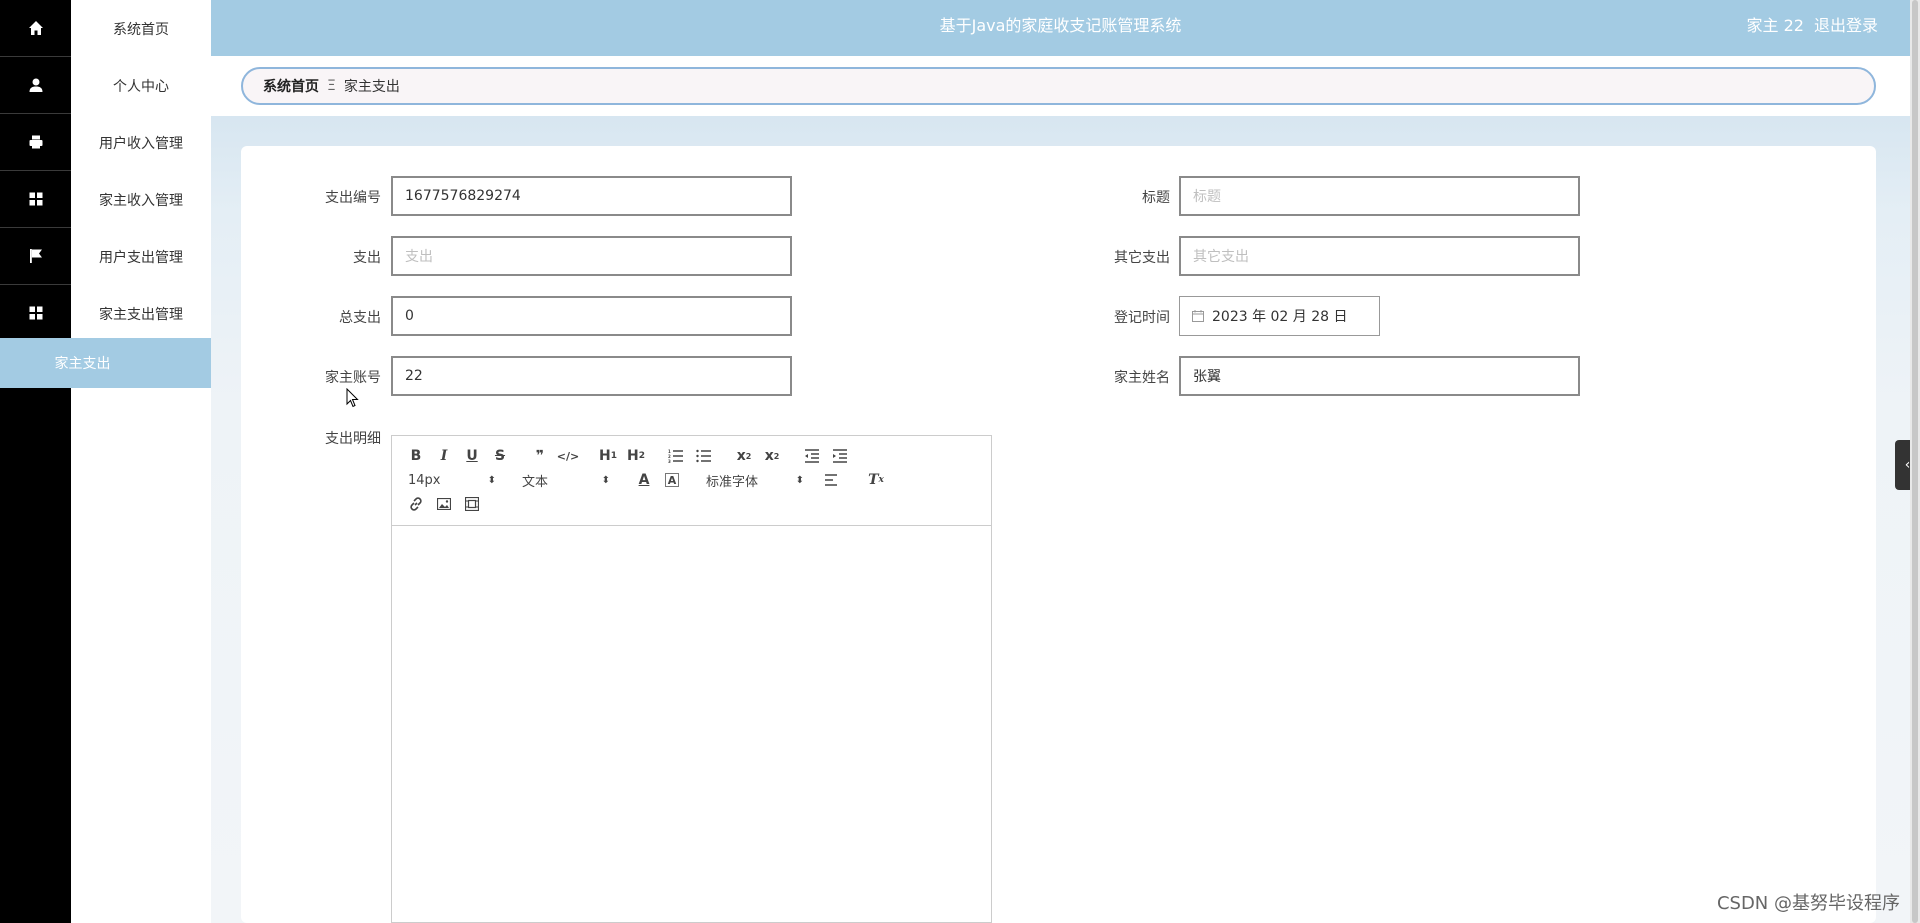 This screenshot has height=923, width=1920. Describe the element at coordinates (105, 363) in the screenshot. I see `sidebar-subitem-owner-expense: 家主支出` at that location.